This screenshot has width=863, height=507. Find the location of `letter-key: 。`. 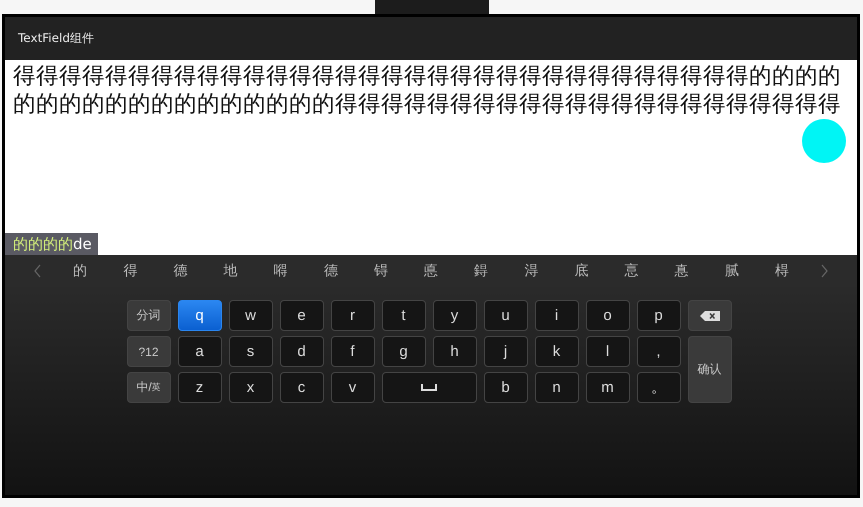

letter-key: 。 is located at coordinates (658, 387).